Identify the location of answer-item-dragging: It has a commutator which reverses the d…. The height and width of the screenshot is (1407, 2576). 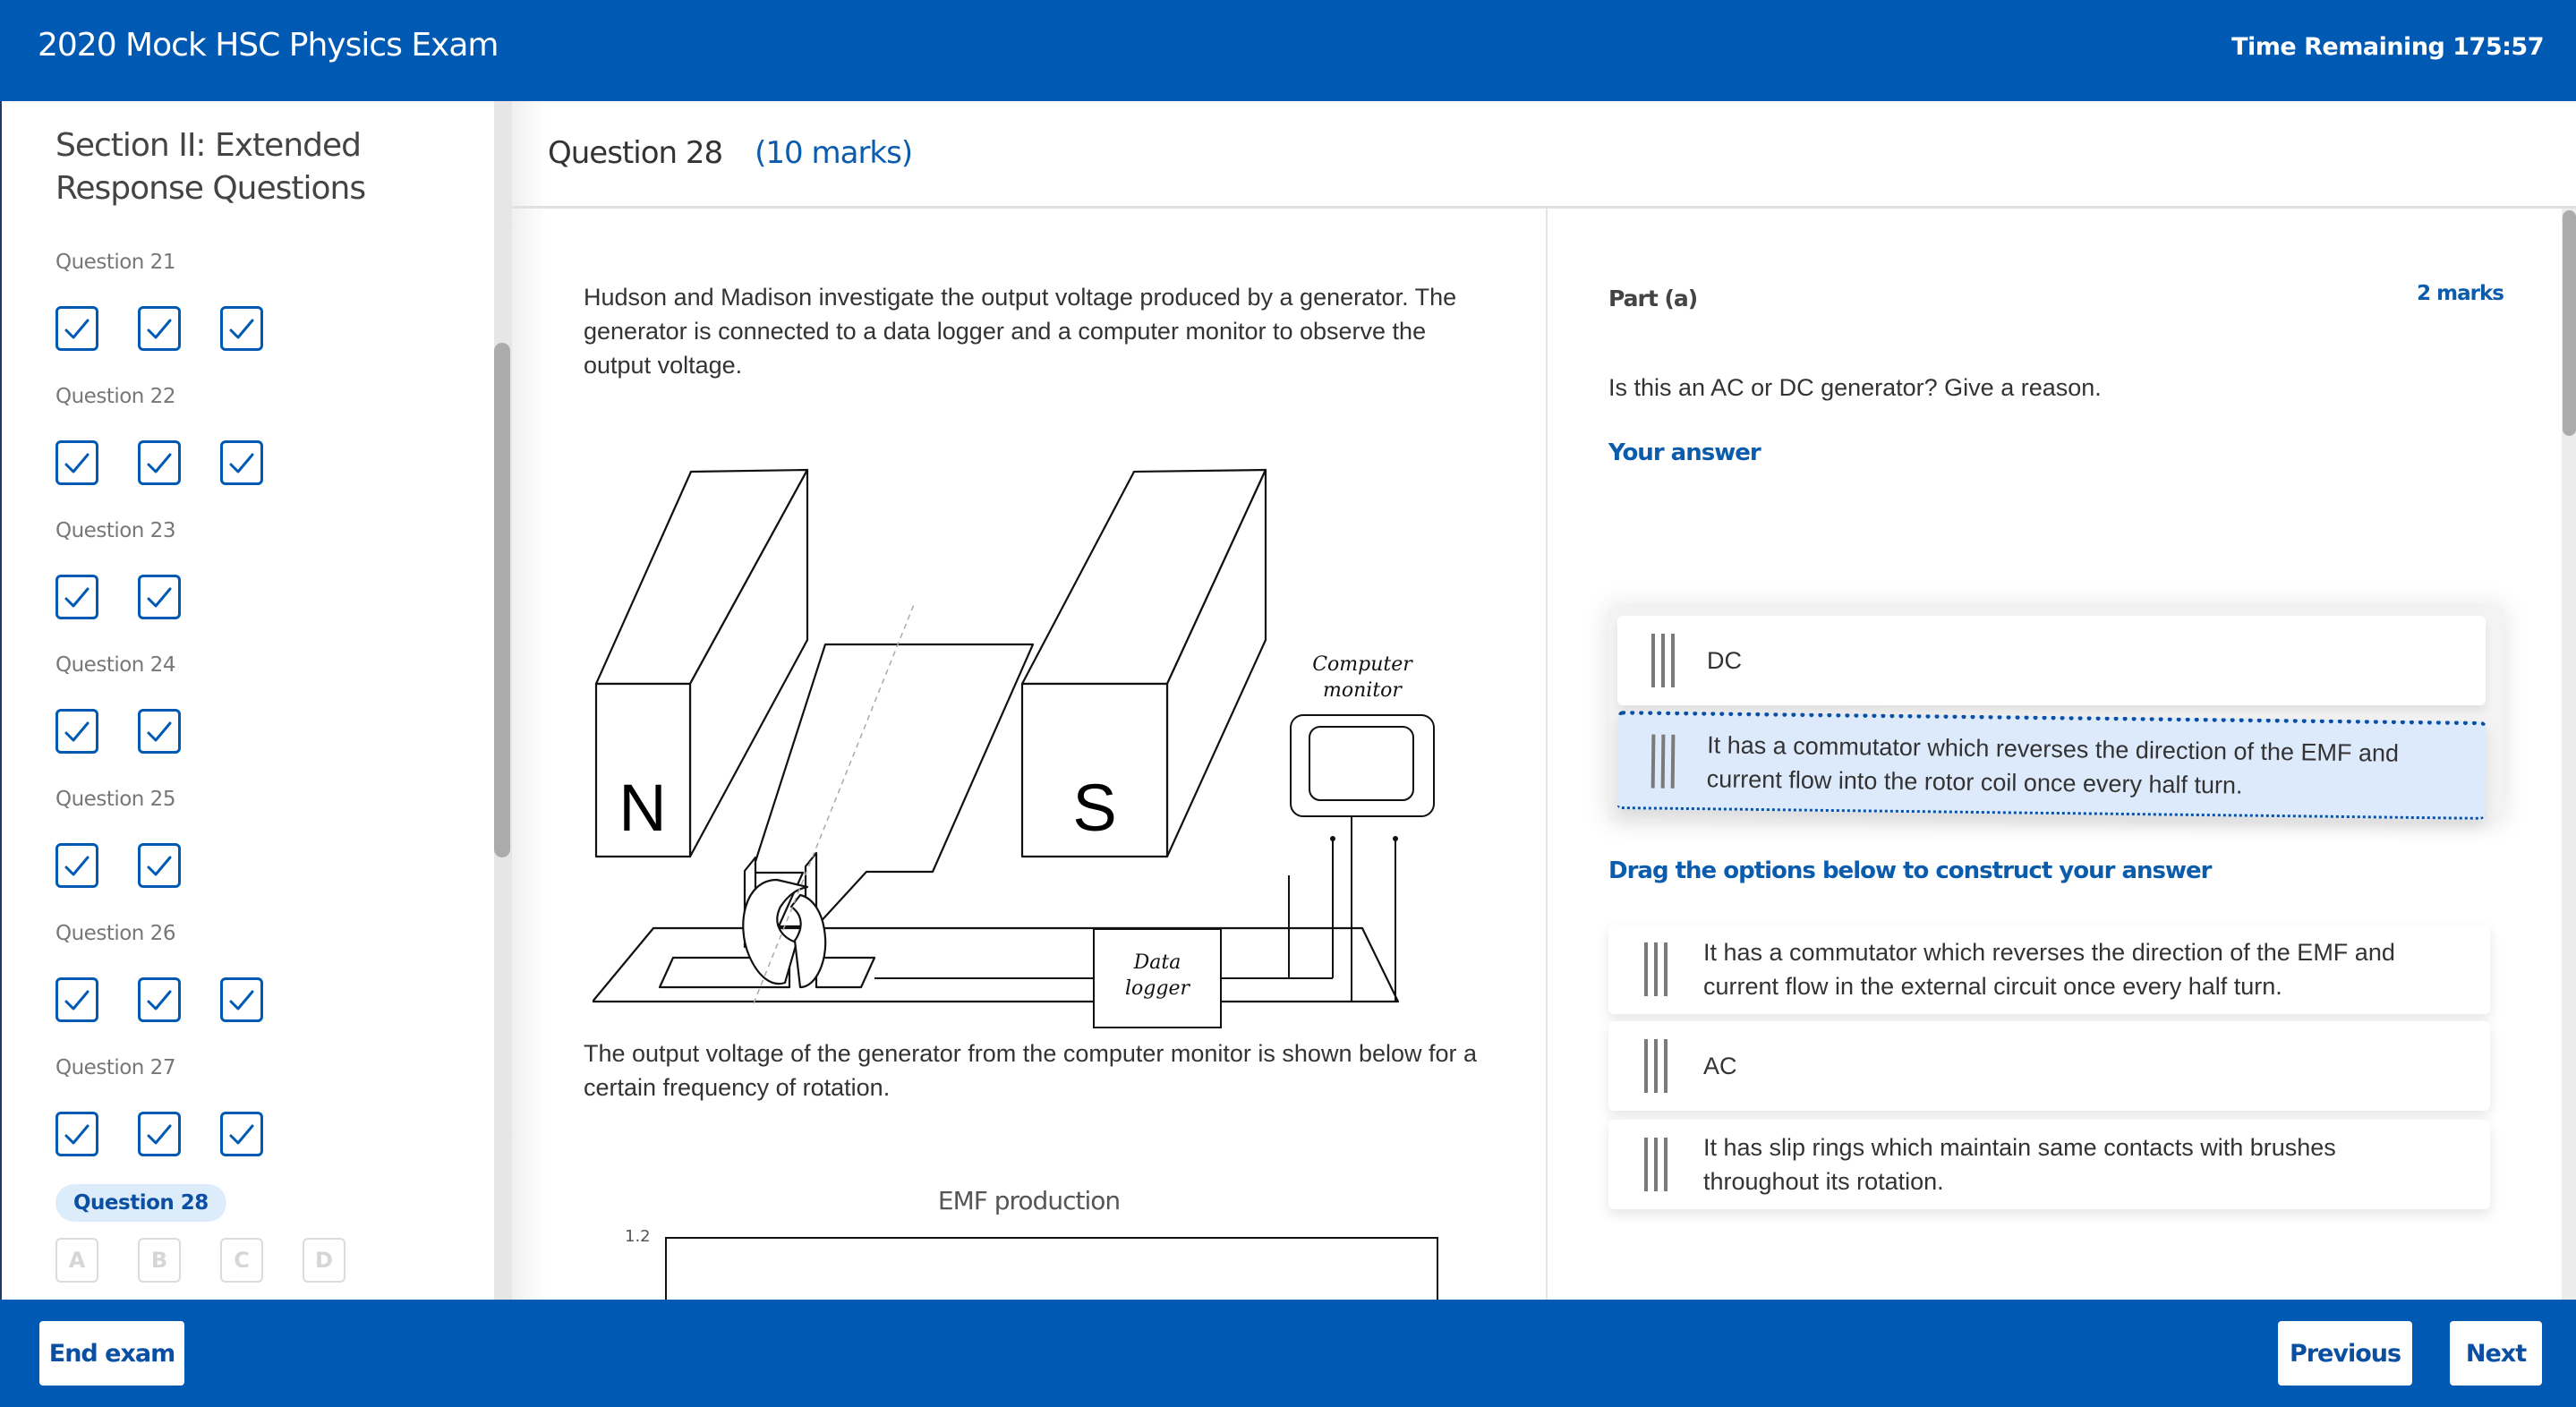
(2051, 765).